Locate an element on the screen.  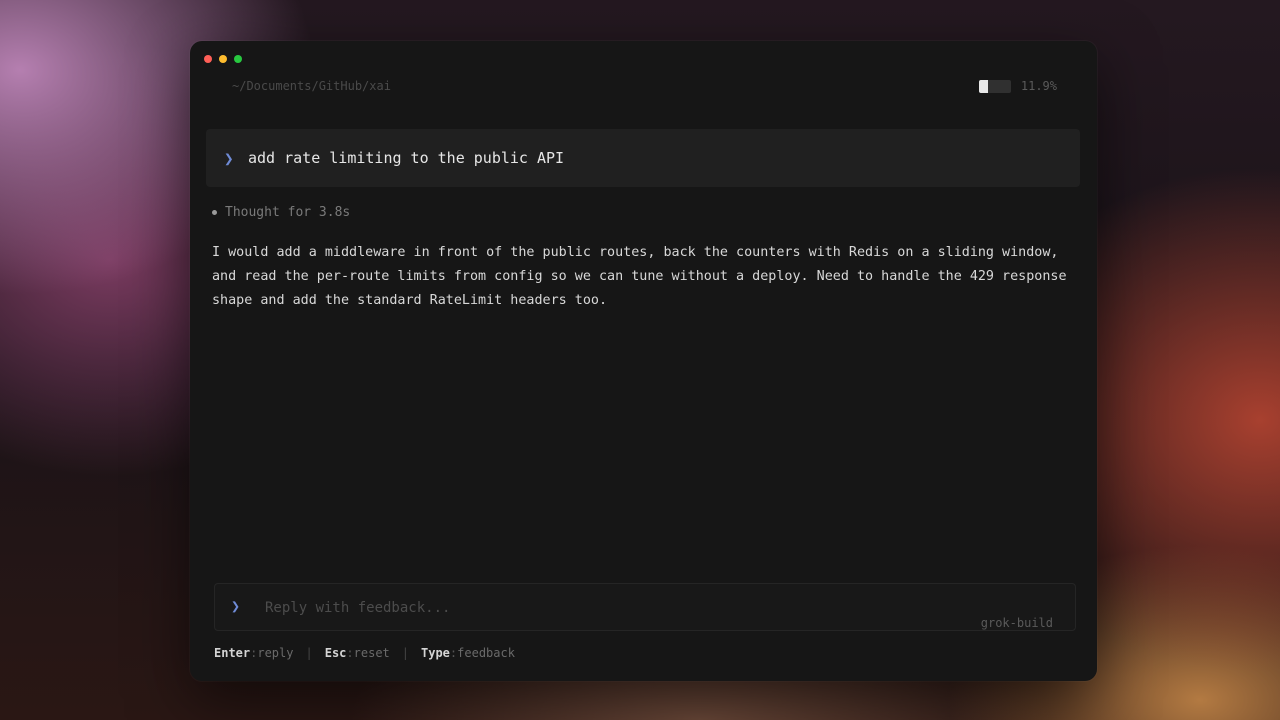
keyboard-hints: Enter: reply | Esc: reset | Type: feedback is located at coordinates (364, 653).